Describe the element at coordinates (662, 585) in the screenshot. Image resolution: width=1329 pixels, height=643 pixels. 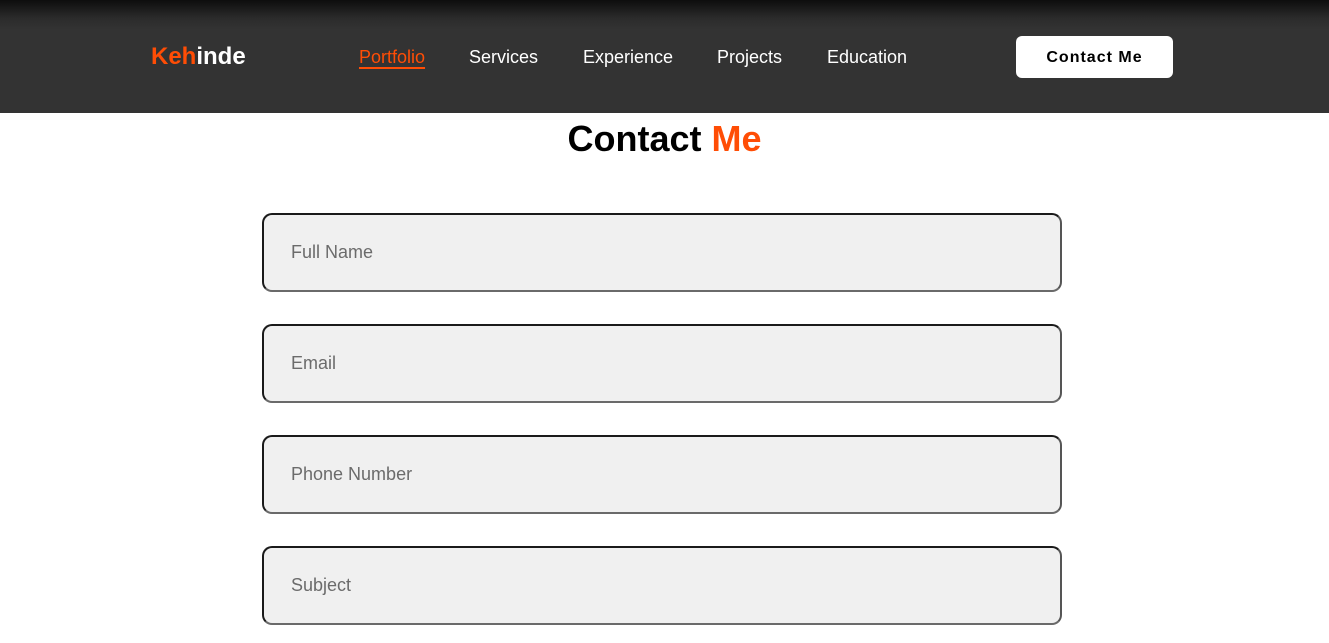
I see `subject-input` at that location.